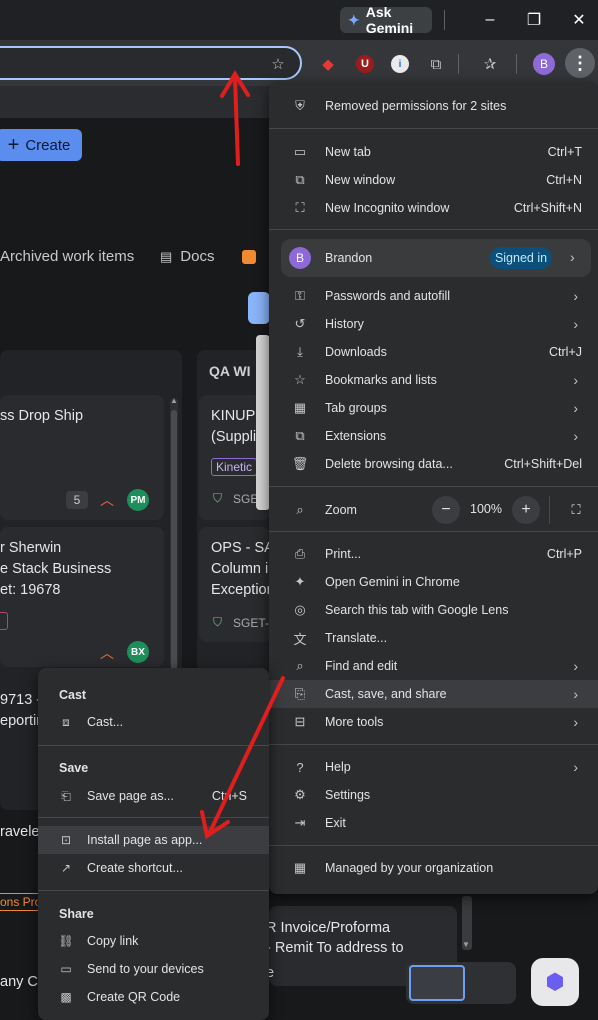 The height and width of the screenshot is (1020, 598). I want to click on close-icon: ✕, so click(579, 20).